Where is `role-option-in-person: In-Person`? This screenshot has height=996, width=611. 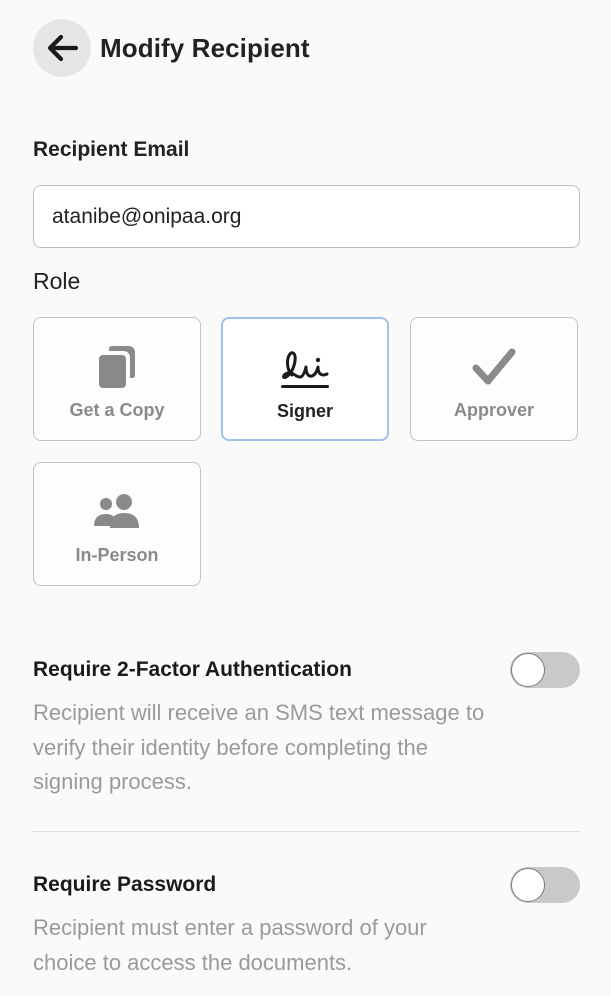
role-option-in-person: In-Person is located at coordinates (117, 524).